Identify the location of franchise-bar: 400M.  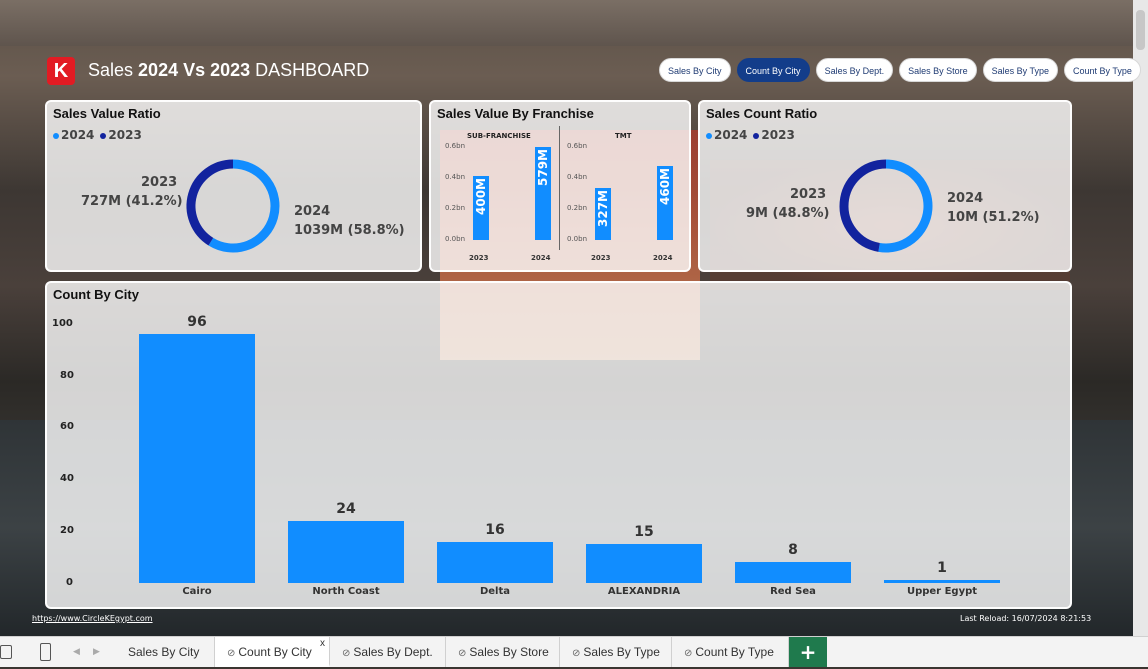
(481, 208).